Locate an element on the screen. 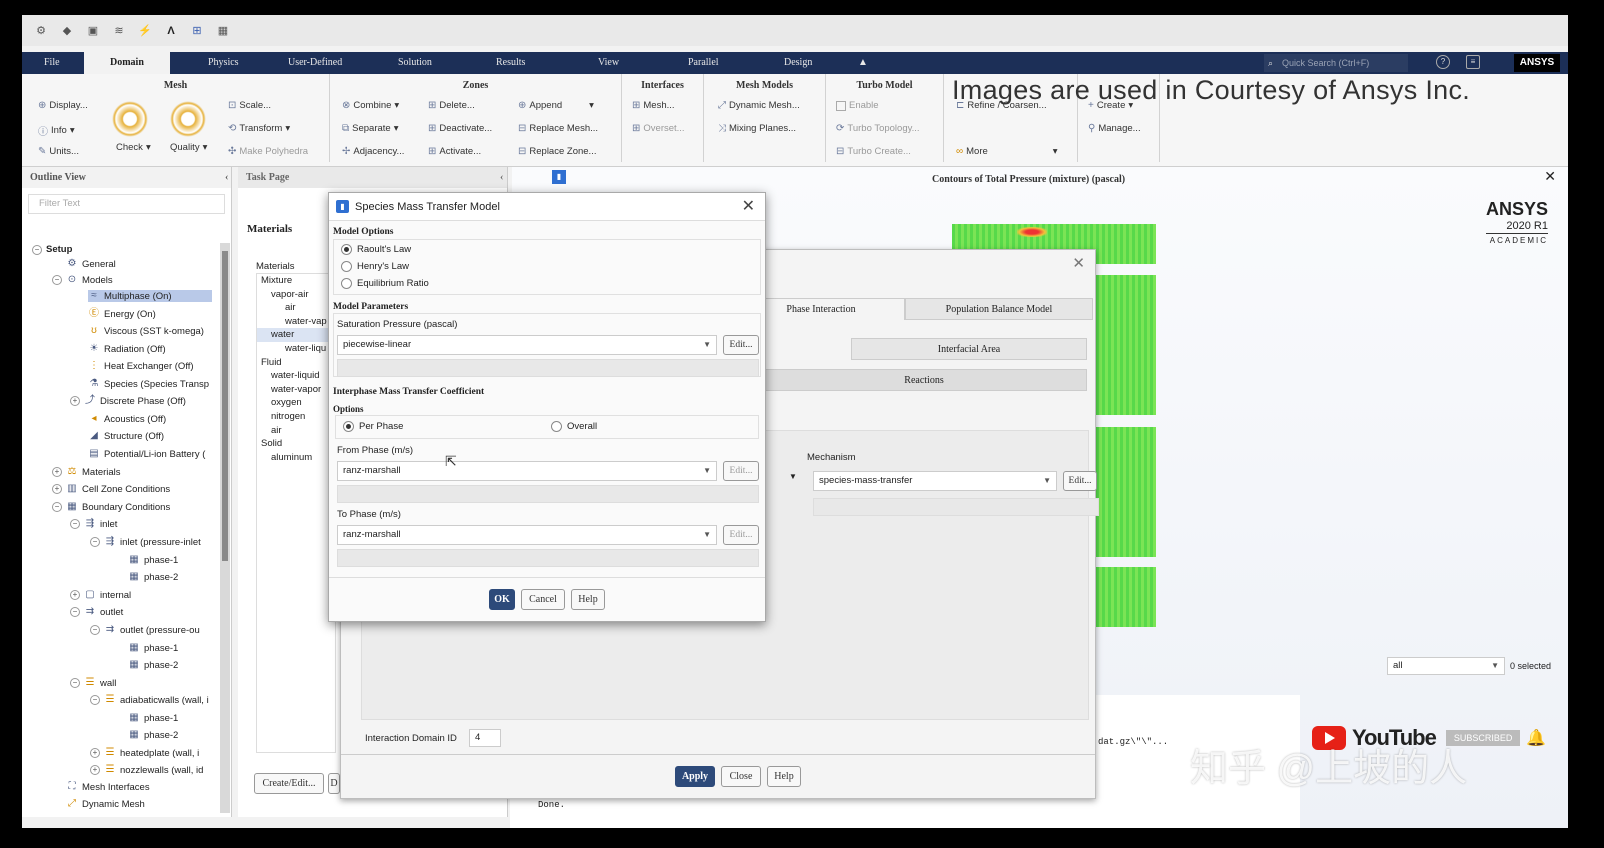 The image size is (1604, 848). turbo-enable-checkbox: Enable is located at coordinates (857, 105).